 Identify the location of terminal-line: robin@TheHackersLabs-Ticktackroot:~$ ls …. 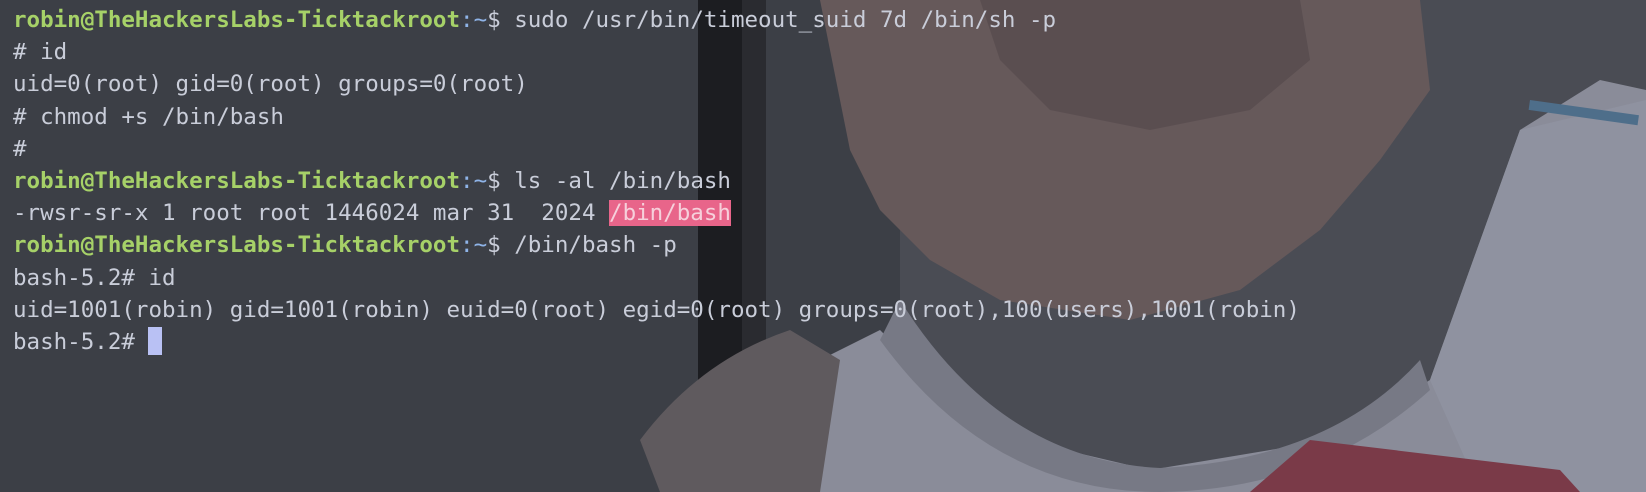
(656, 181).